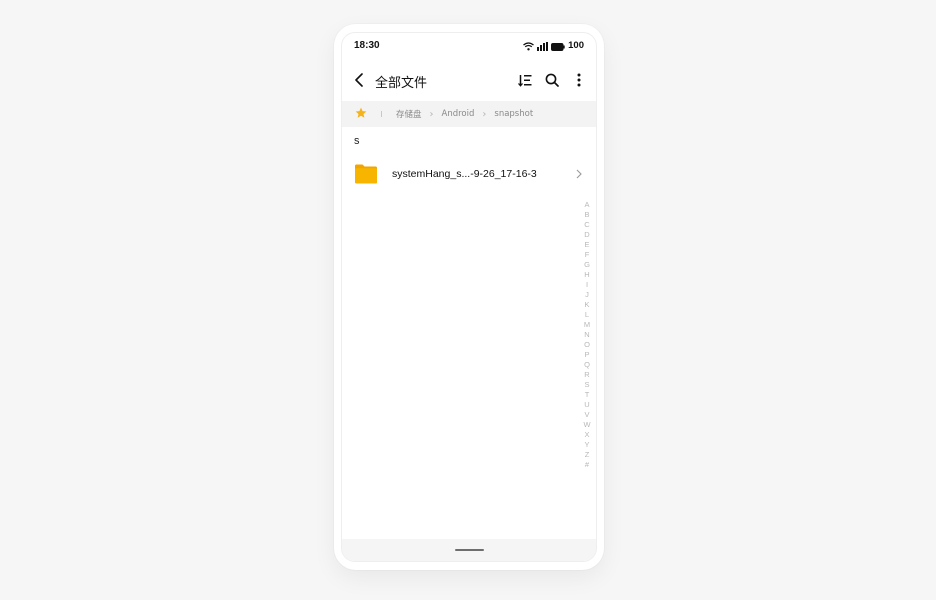  I want to click on alphabet-index-letter: W, so click(586, 425).